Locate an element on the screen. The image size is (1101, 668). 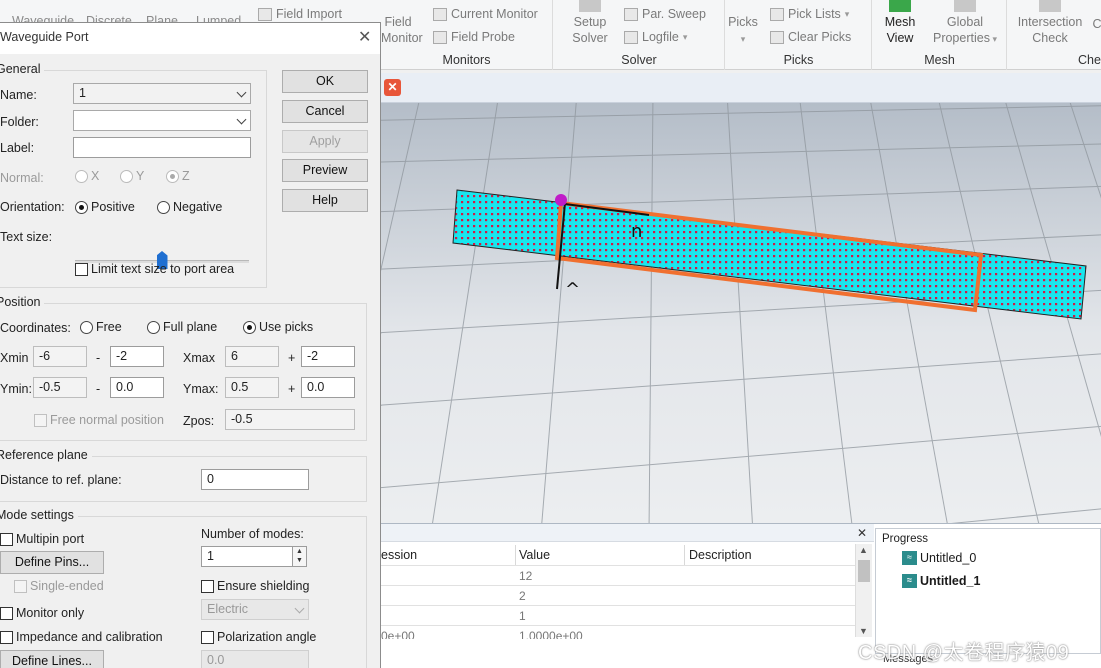
axis-arrow-label: ^ is located at coordinates (572, 289).